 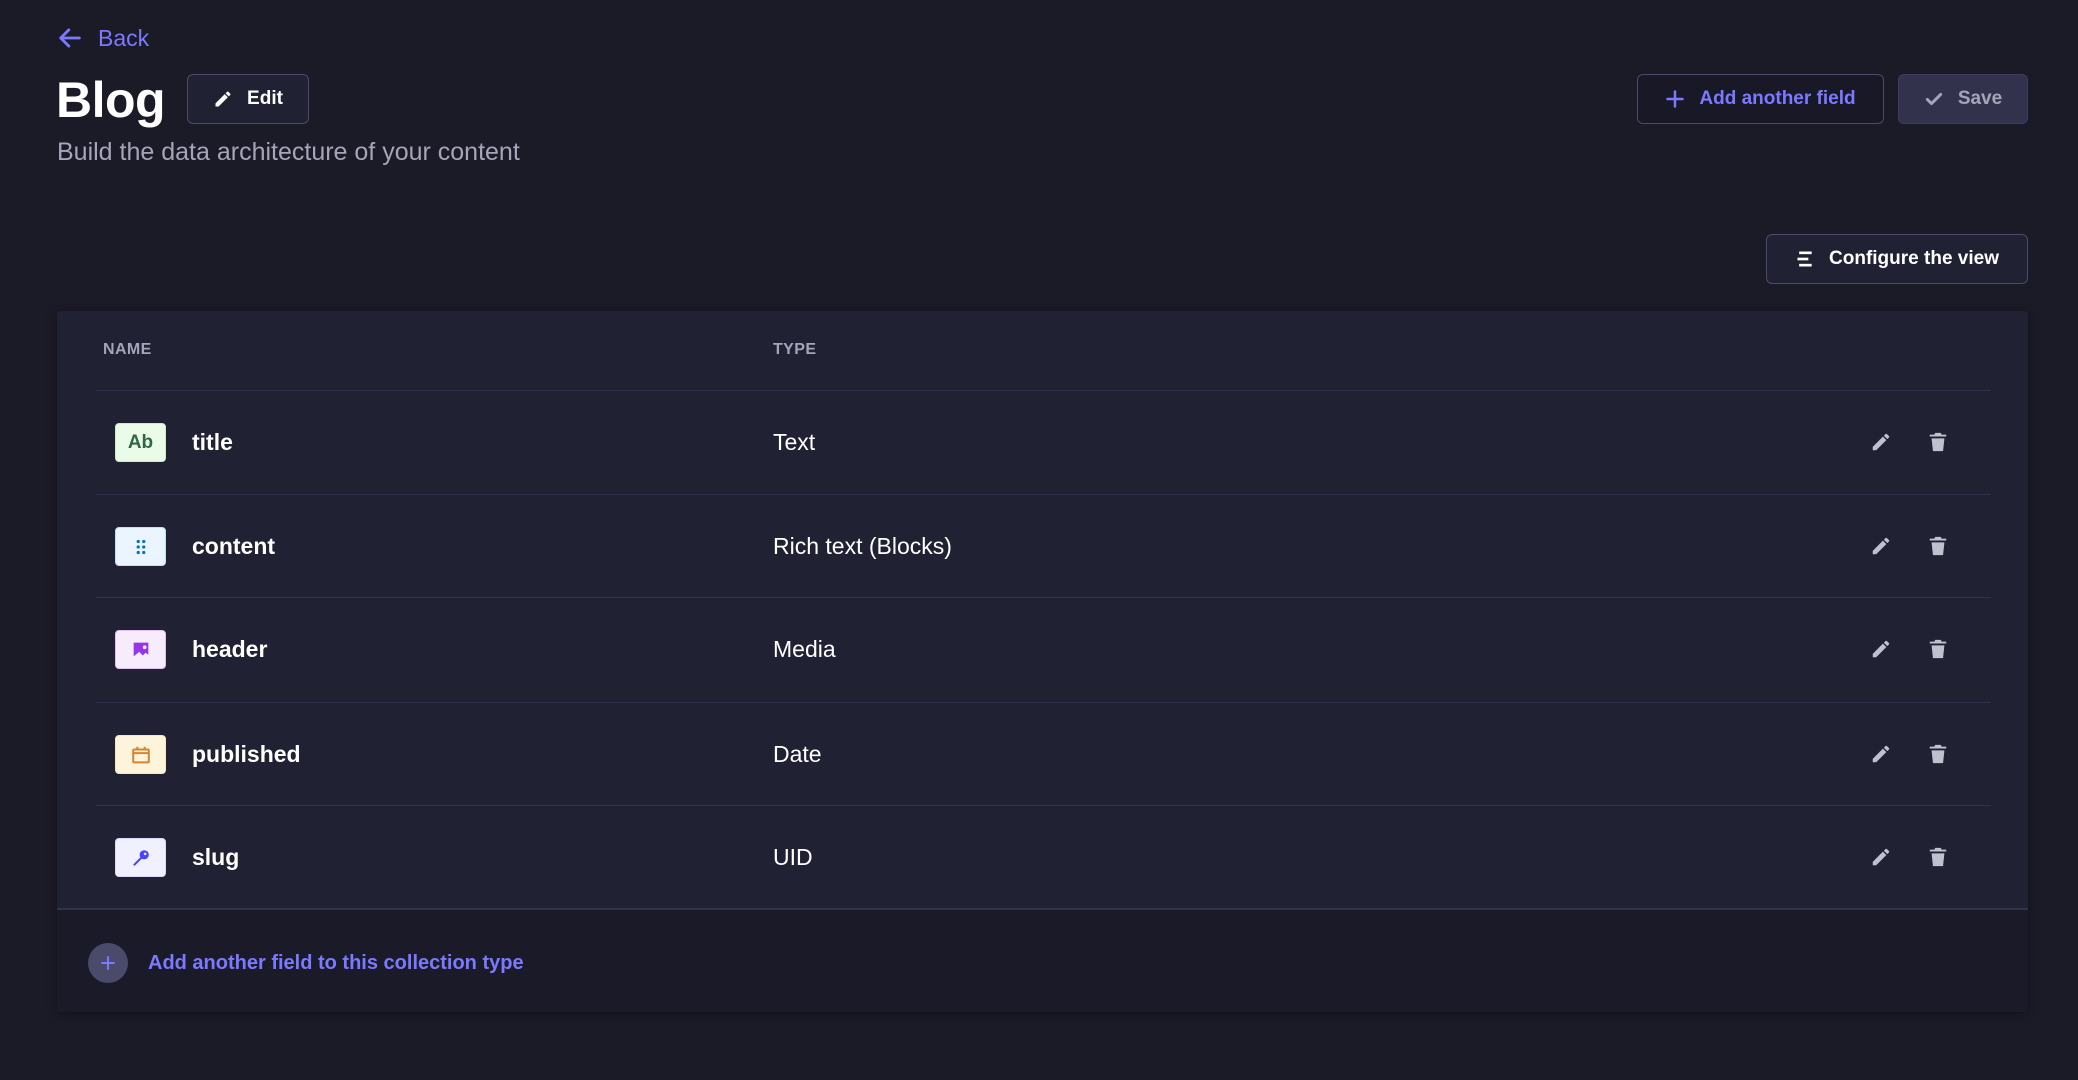 What do you see at coordinates (797, 754) in the screenshot?
I see `field-type: Date` at bounding box center [797, 754].